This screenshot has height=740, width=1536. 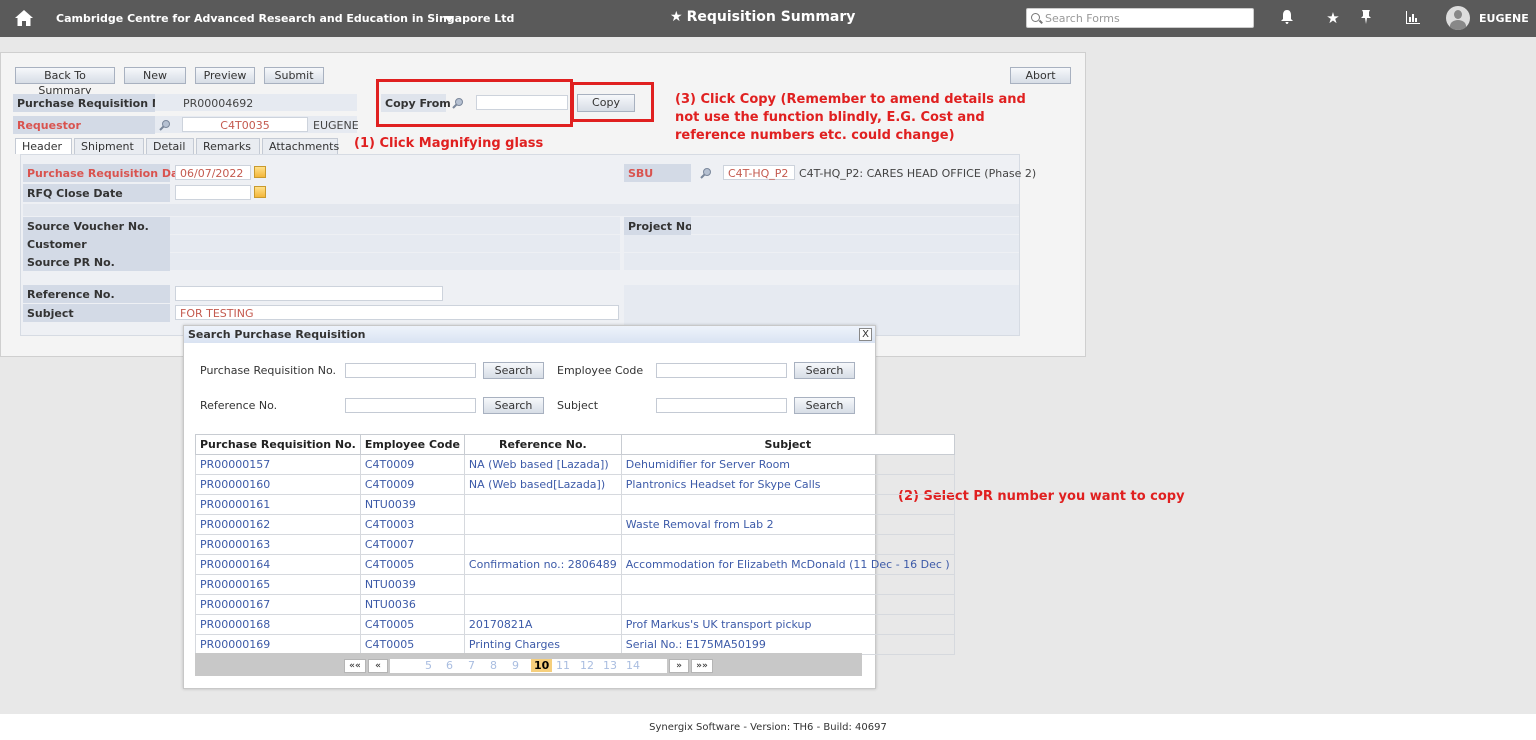 I want to click on table-cell: Plantronics Headset for Skype Calls, so click(x=787, y=484).